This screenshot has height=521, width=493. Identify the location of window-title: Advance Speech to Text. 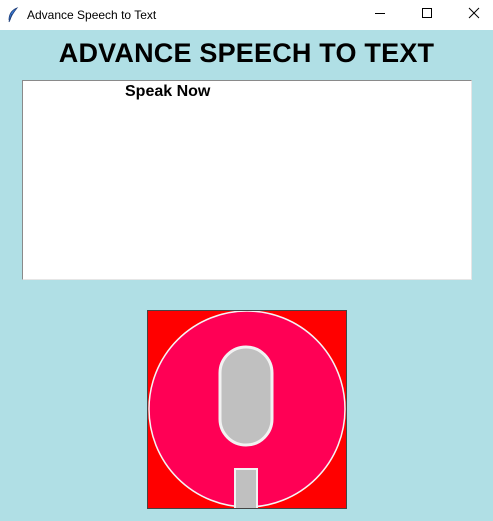
(92, 15).